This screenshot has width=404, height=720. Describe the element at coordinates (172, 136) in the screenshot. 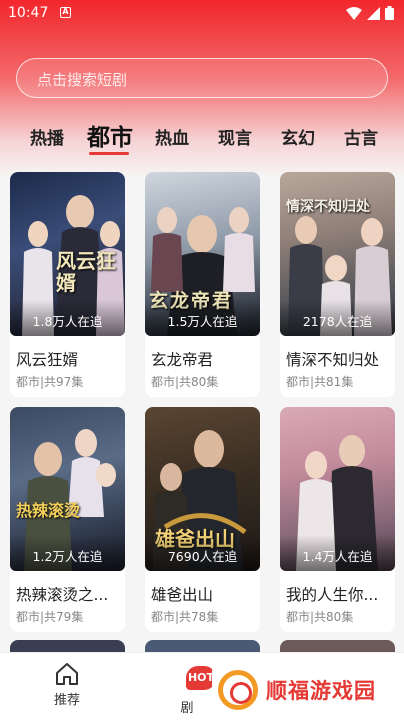

I see `tab-passion: 热血` at that location.